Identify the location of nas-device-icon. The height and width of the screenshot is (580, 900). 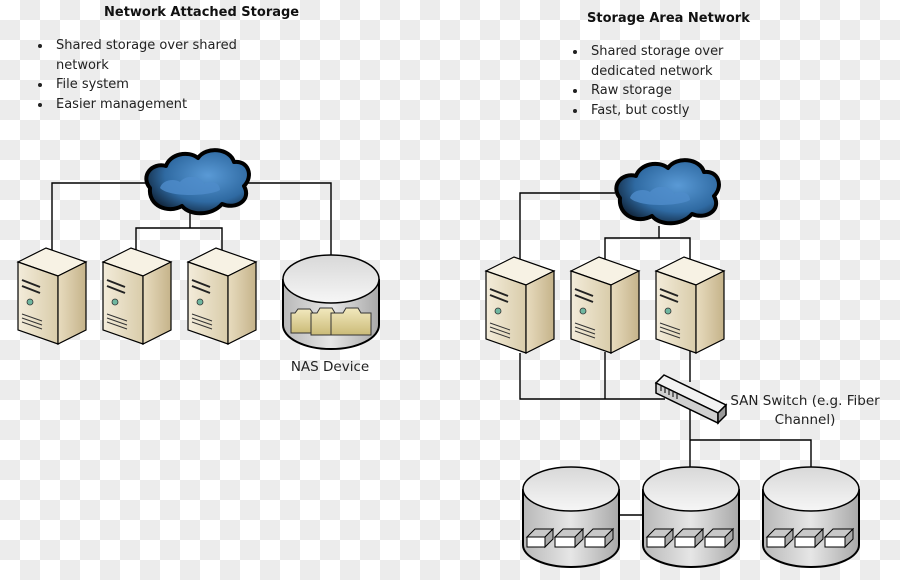
(331, 302).